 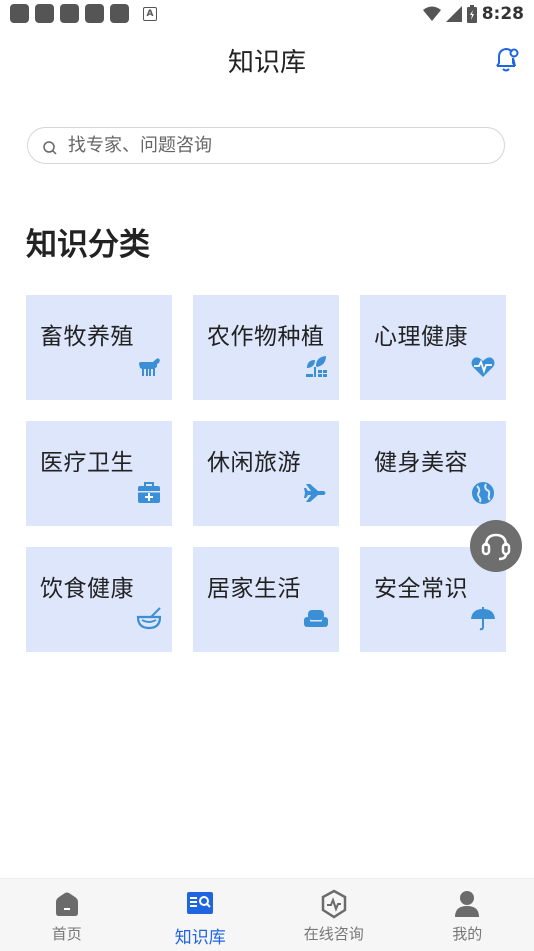 What do you see at coordinates (254, 460) in the screenshot?
I see `category-label: 休闲旅游` at bounding box center [254, 460].